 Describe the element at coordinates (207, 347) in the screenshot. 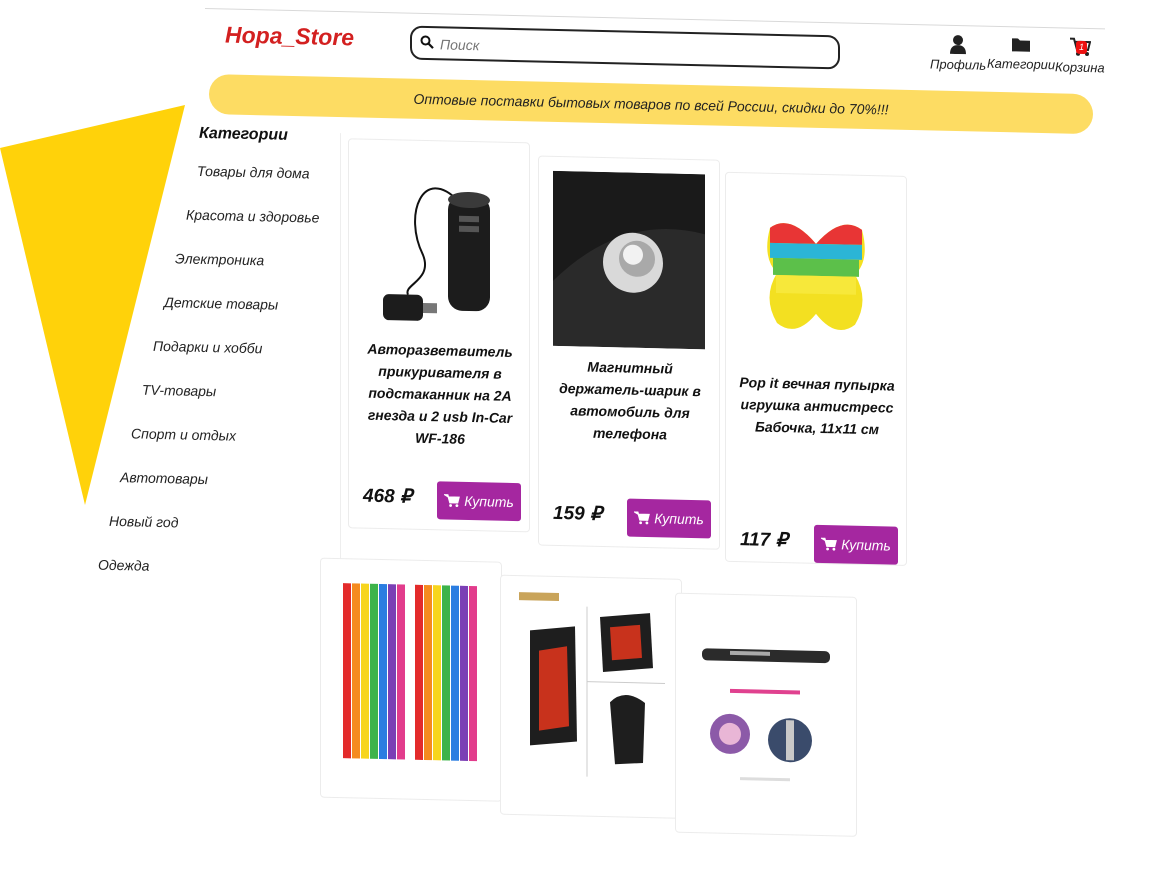

I see `sidebar-item-gifts: Подарки и хобби` at that location.